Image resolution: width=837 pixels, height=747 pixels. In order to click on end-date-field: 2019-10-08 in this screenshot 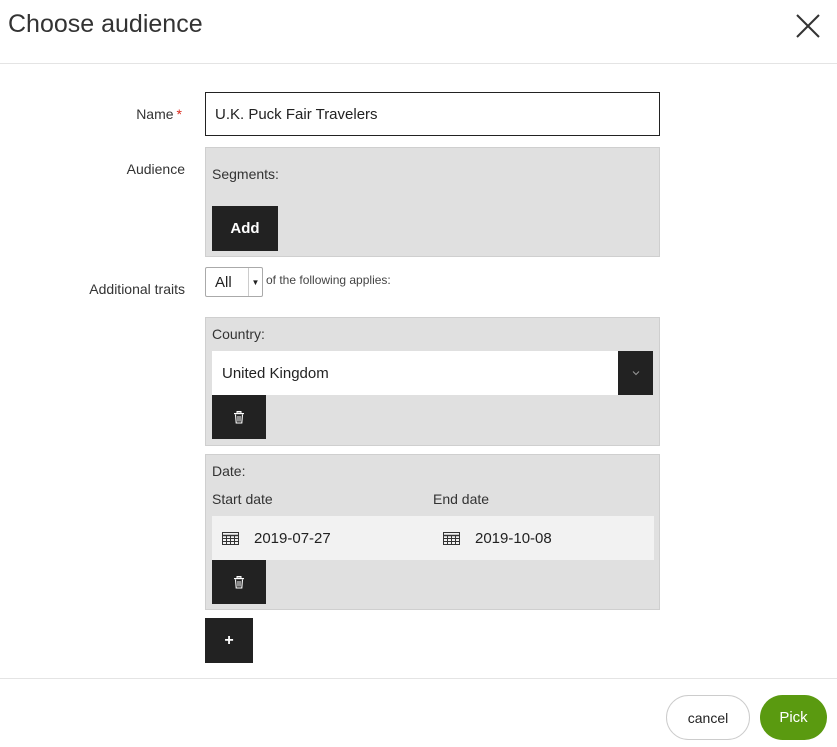, I will do `click(497, 538)`.